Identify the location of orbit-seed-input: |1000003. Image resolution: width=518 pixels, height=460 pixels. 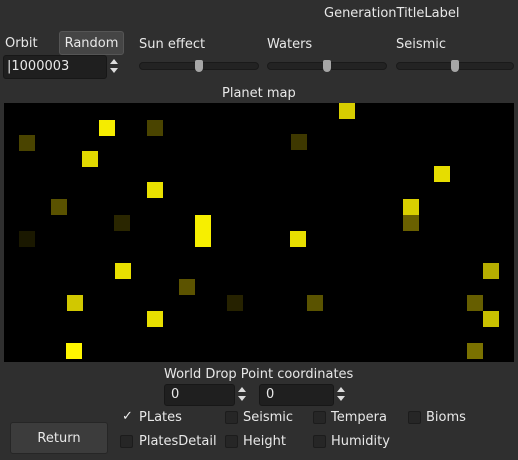
(55, 67).